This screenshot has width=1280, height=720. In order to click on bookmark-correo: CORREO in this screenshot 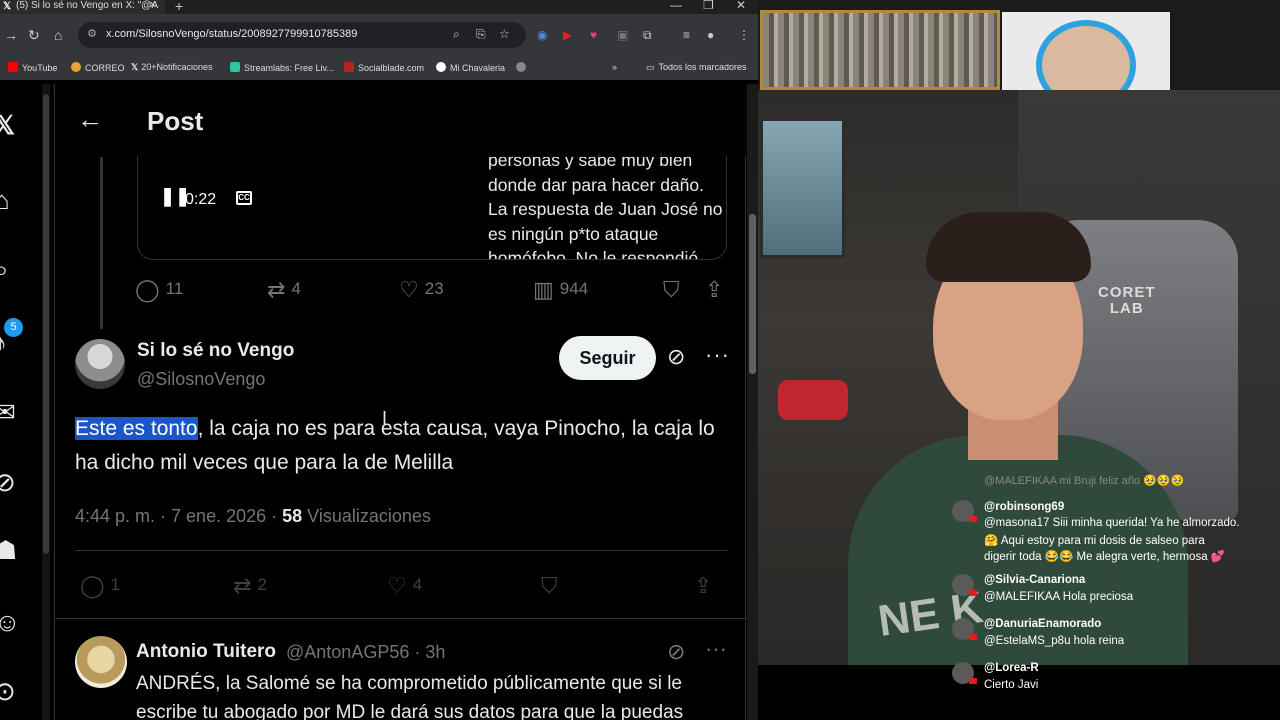, I will do `click(98, 67)`.